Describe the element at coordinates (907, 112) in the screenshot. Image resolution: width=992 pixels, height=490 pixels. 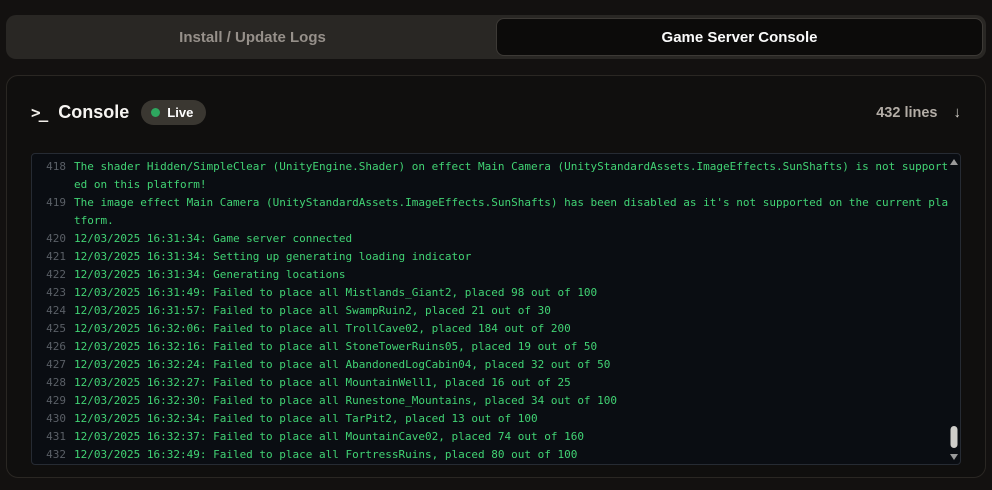
I see `lines-count: 432 lines` at that location.